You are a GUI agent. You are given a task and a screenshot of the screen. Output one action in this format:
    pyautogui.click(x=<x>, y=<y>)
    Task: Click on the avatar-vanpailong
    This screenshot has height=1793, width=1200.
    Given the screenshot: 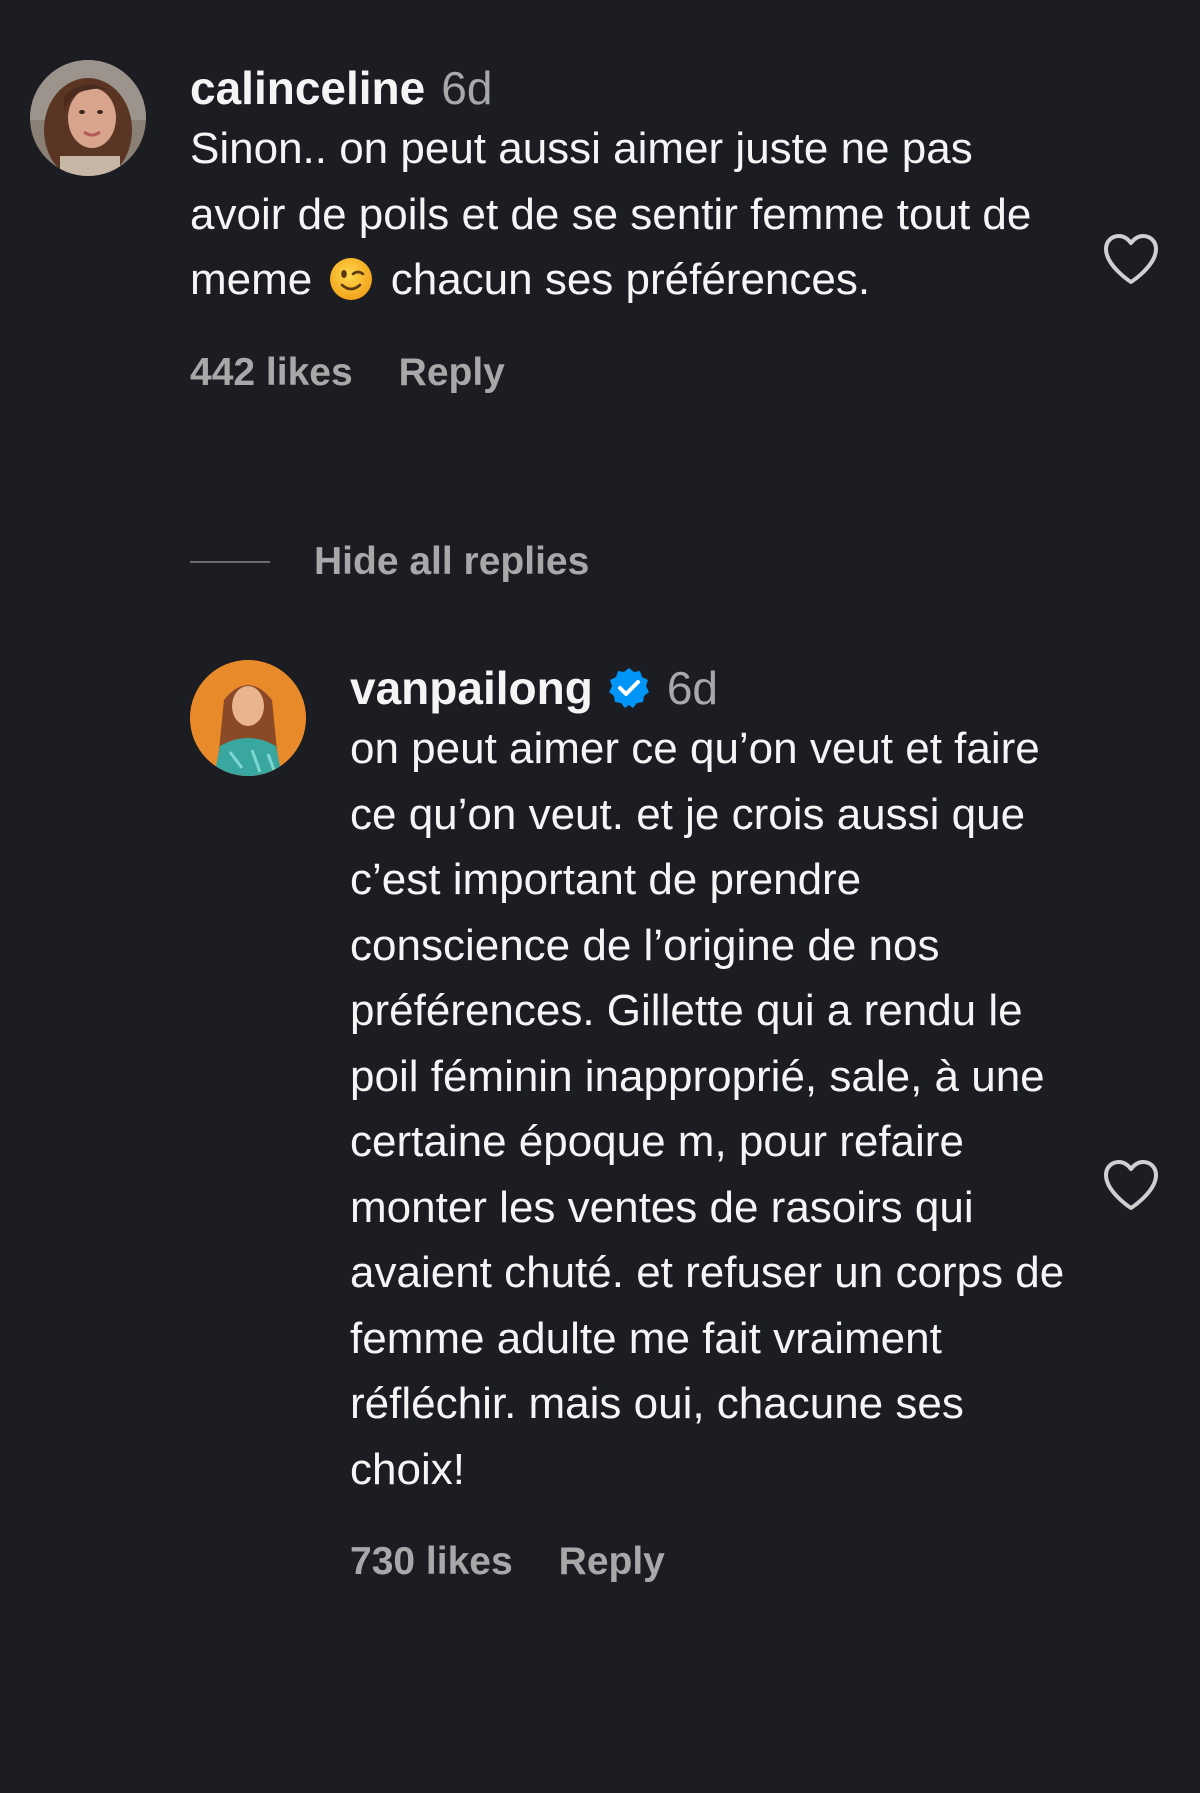 What is the action you would take?
    pyautogui.click(x=248, y=718)
    